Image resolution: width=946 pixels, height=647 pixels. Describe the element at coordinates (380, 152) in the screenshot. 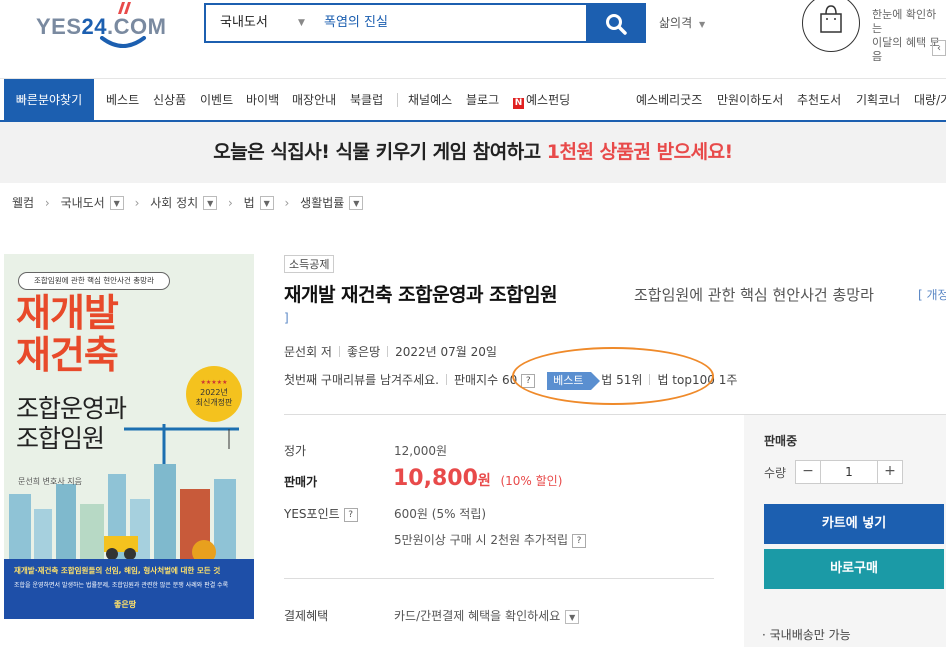

I see `promo-text: 오늘은 식집사! 식물 키우기 게임 참여하고` at that location.